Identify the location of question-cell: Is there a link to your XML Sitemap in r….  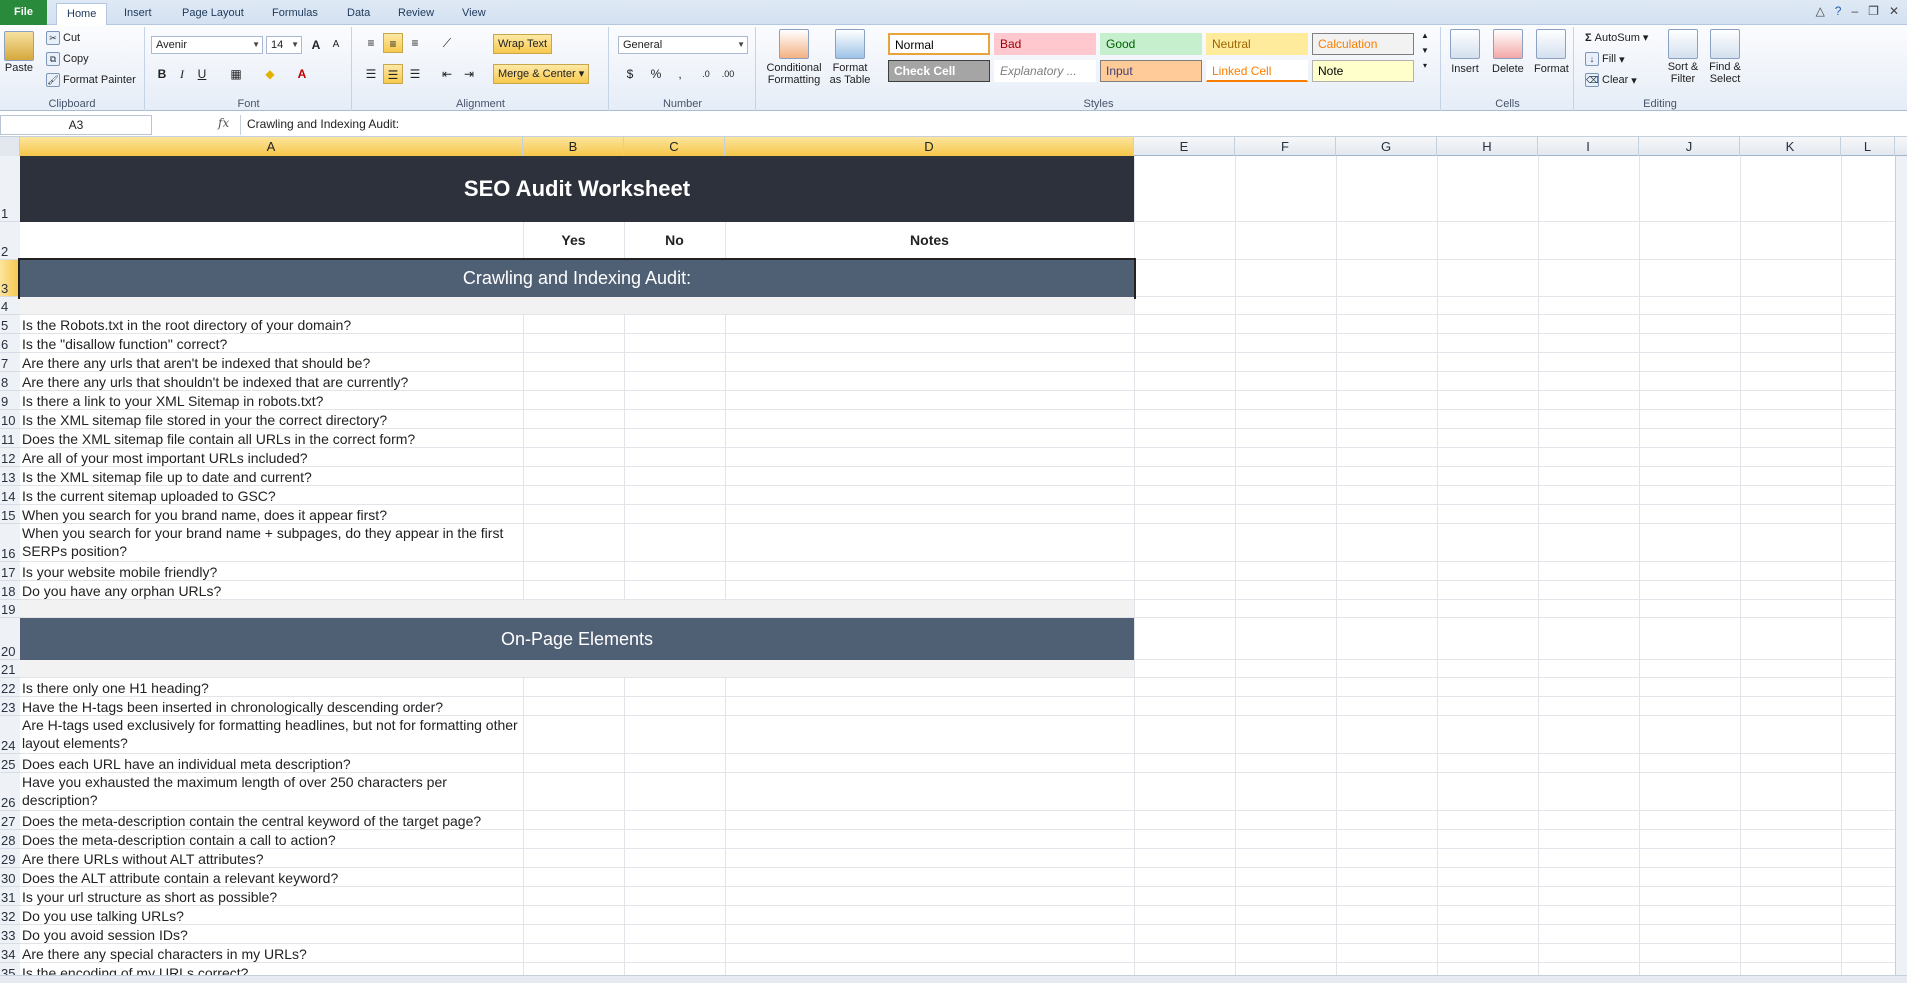
(271, 400).